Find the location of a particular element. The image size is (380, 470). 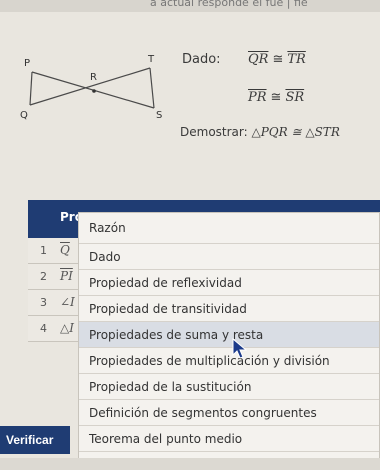

given-congruence-2: PR ≅ SR is located at coordinates (276, 97).